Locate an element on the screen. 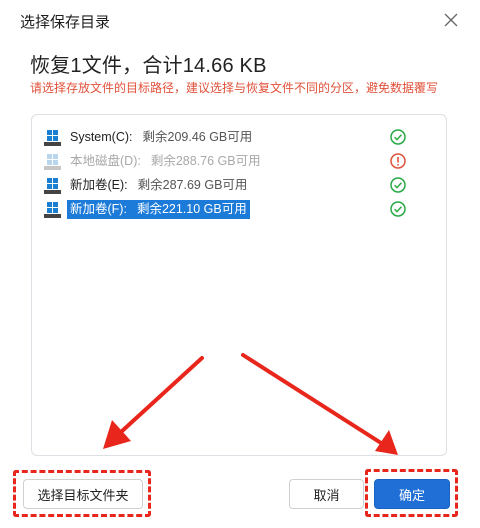 This screenshot has height=528, width=480. drive-item-c: System(C): 剩余209.46 GB可用 is located at coordinates (225, 137).